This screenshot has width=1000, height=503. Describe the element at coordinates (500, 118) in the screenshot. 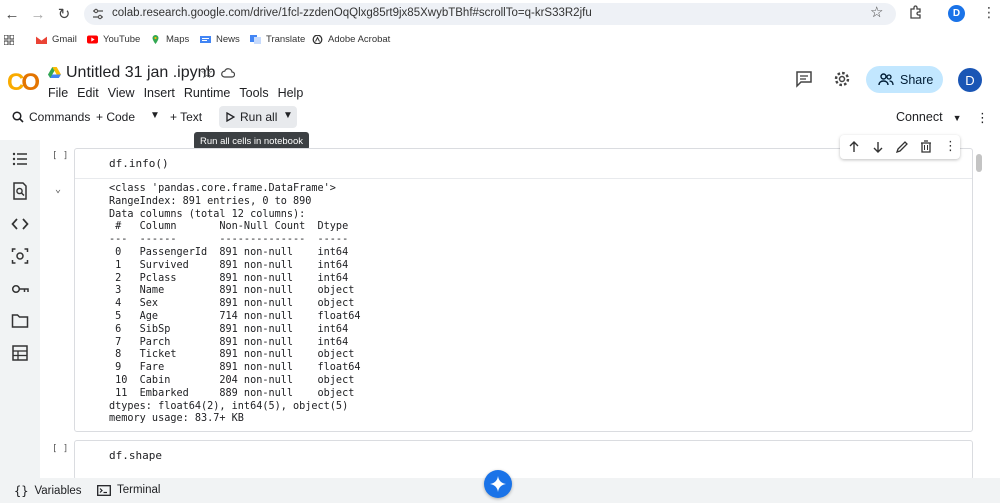

I see `notebook-toolbar: Commands + Code ▼ + Text Run all ▼` at that location.